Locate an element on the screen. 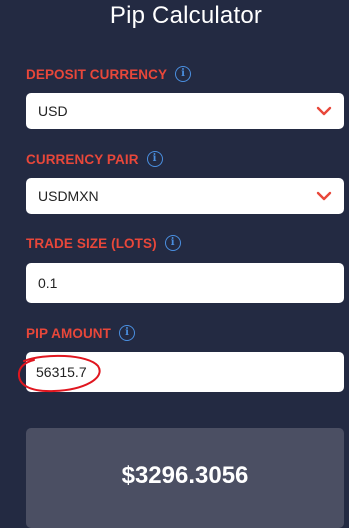 The height and width of the screenshot is (528, 349). pip-amount-value: 56315.7 is located at coordinates (61, 372).